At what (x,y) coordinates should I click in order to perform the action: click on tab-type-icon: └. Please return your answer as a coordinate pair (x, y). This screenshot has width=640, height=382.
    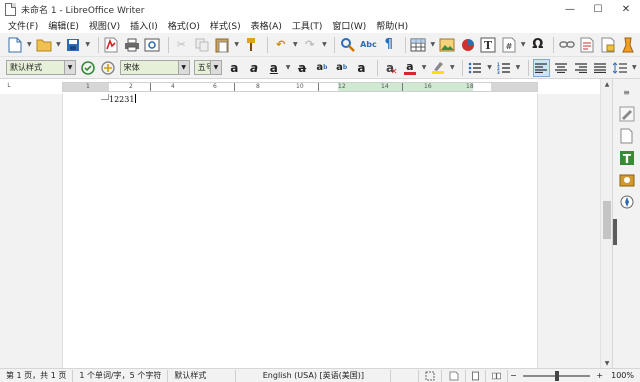
    Looking at the image, I should click on (8, 87).